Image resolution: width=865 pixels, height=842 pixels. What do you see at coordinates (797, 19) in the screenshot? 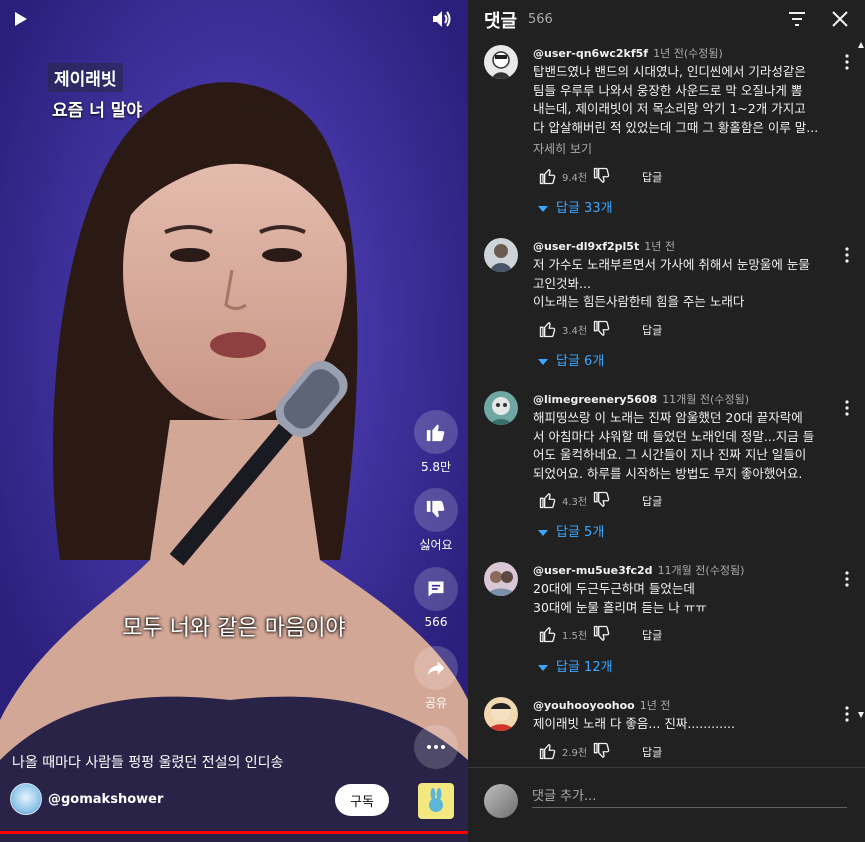
I see `sort-icon` at bounding box center [797, 19].